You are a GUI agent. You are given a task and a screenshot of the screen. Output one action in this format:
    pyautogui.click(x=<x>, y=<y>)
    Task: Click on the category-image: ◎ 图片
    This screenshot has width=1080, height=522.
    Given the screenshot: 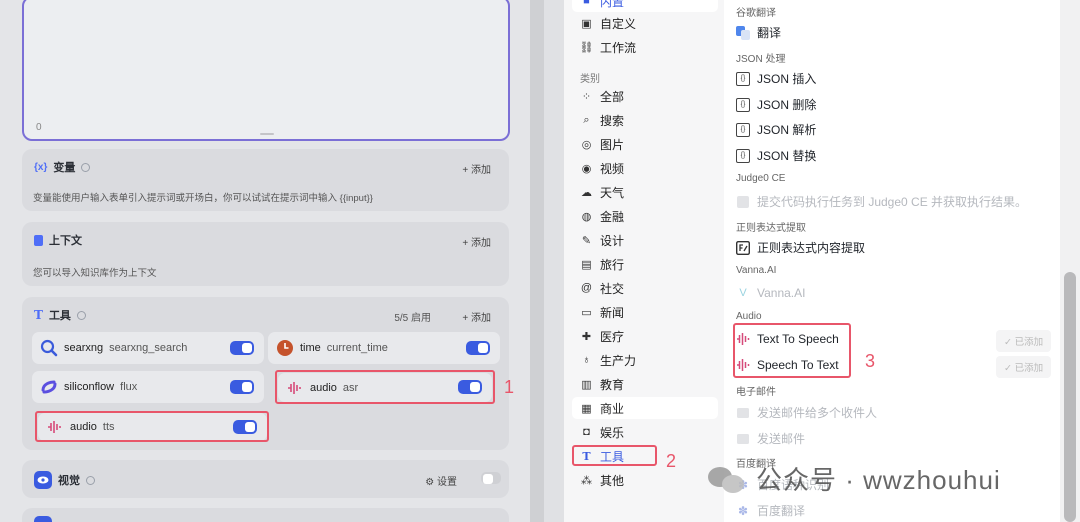 What is the action you would take?
    pyautogui.click(x=645, y=144)
    